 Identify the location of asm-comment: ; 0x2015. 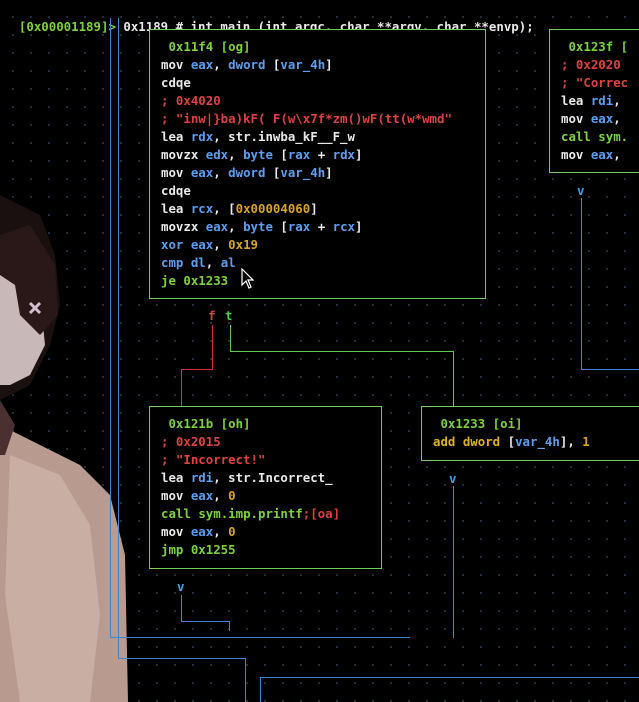
(191, 441).